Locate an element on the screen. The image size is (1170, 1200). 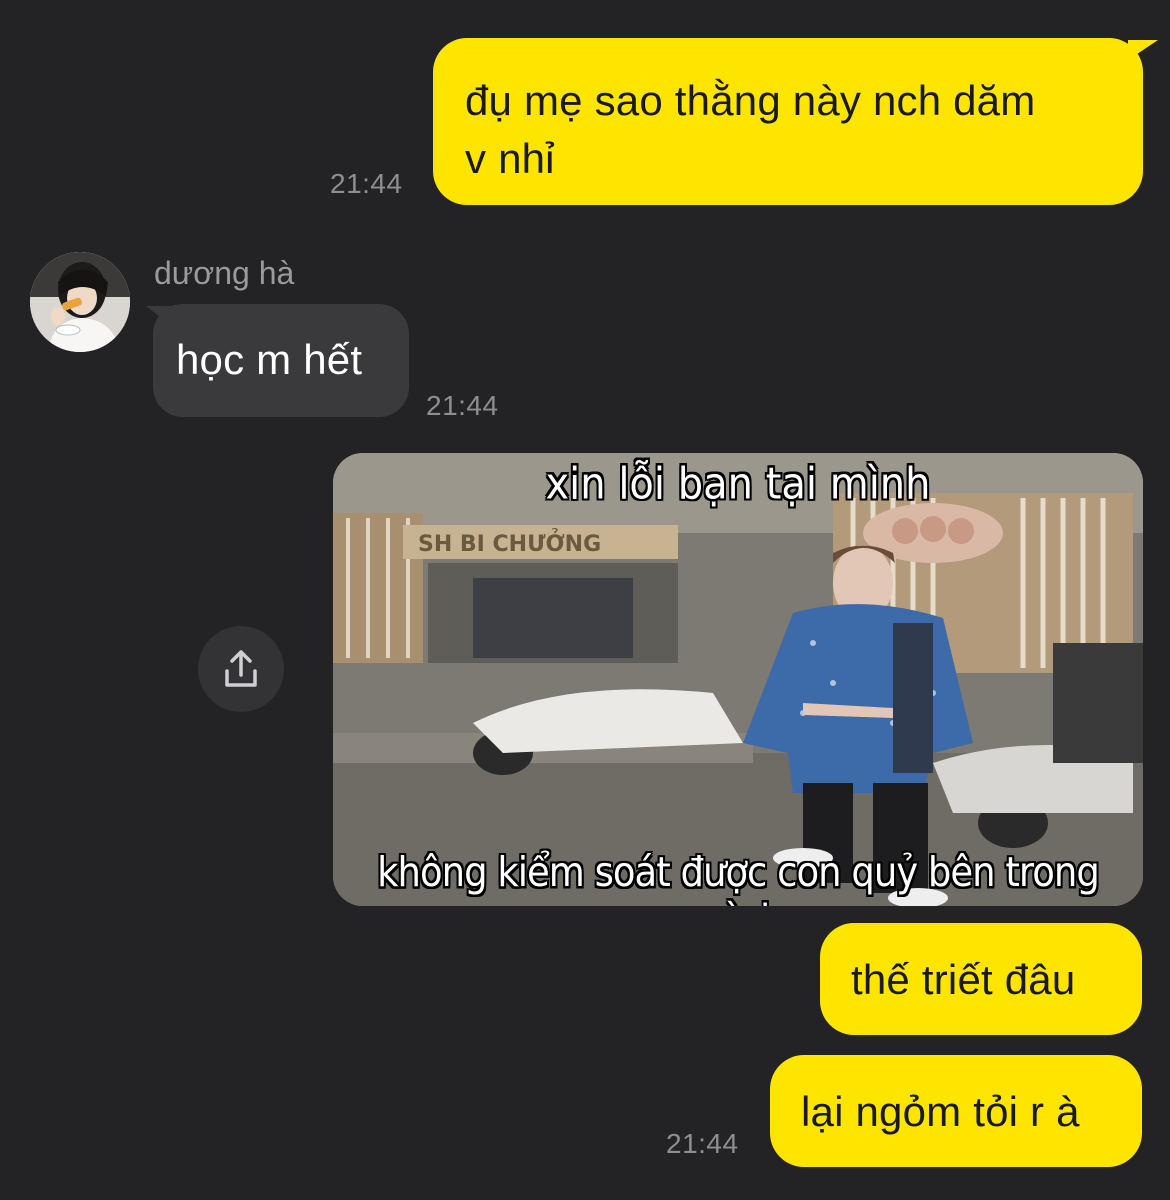
message-bubble-outgoing: thế triết đâu is located at coordinates (981, 979).